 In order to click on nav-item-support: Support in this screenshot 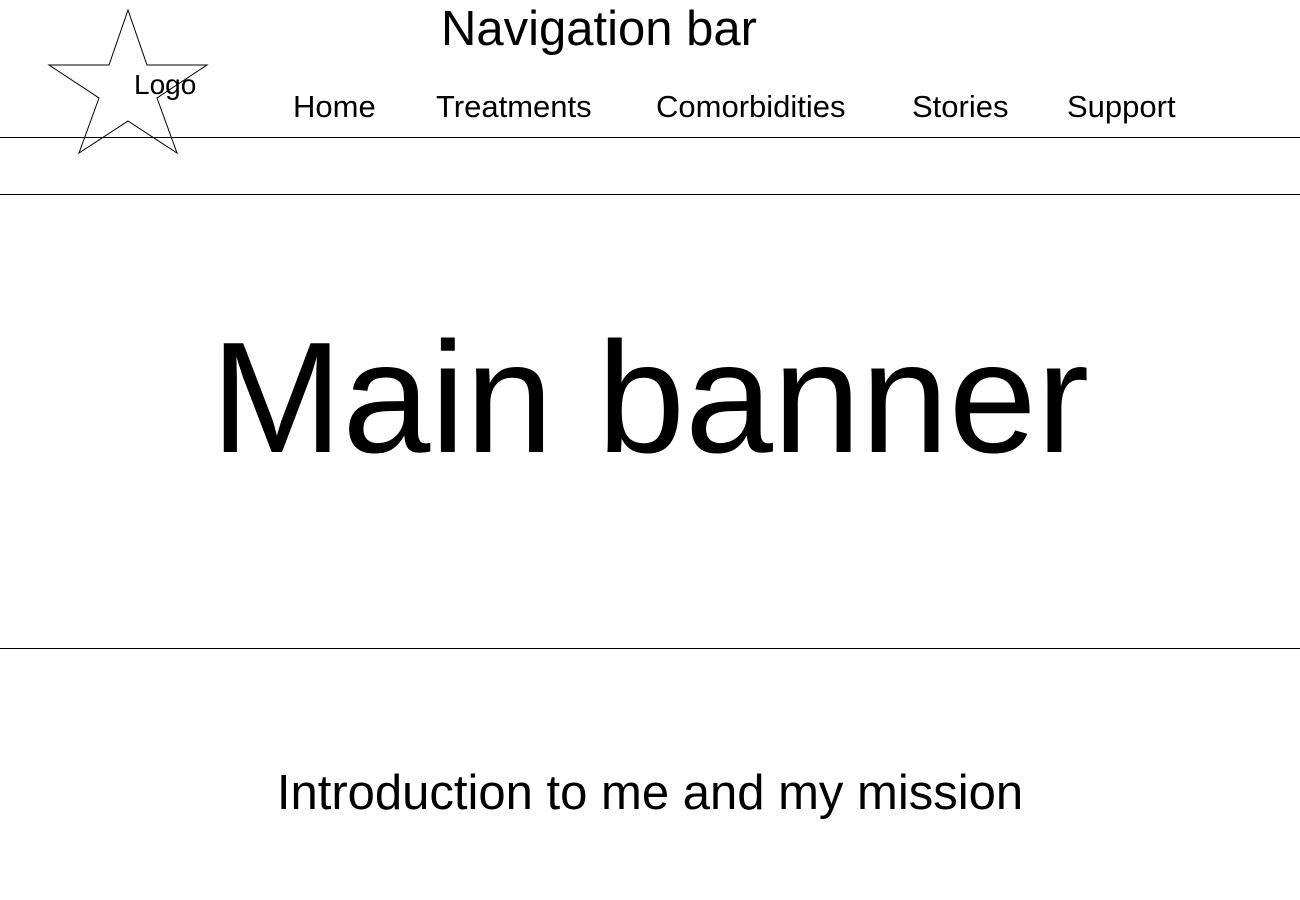, I will do `click(1121, 107)`.